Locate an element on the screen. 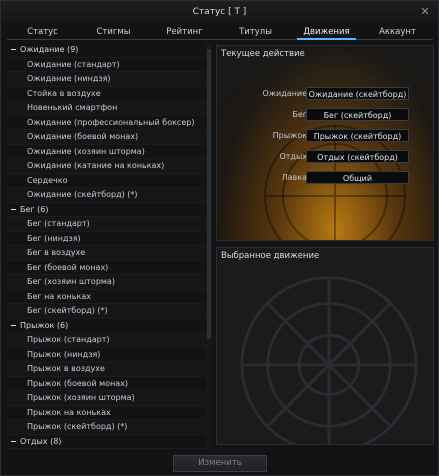 The width and height of the screenshot is (439, 476). group-label: Бег (6) is located at coordinates (34, 209).